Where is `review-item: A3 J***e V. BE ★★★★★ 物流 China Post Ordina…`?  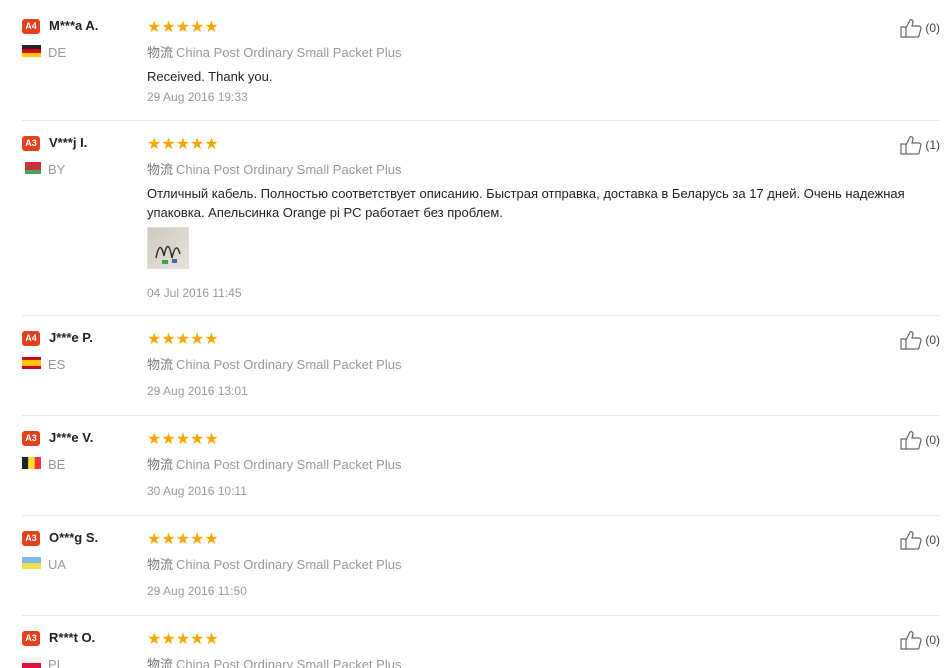
review-item: A3 J***e V. BE ★★★★★ 物流 China Post Ordina… is located at coordinates (481, 465).